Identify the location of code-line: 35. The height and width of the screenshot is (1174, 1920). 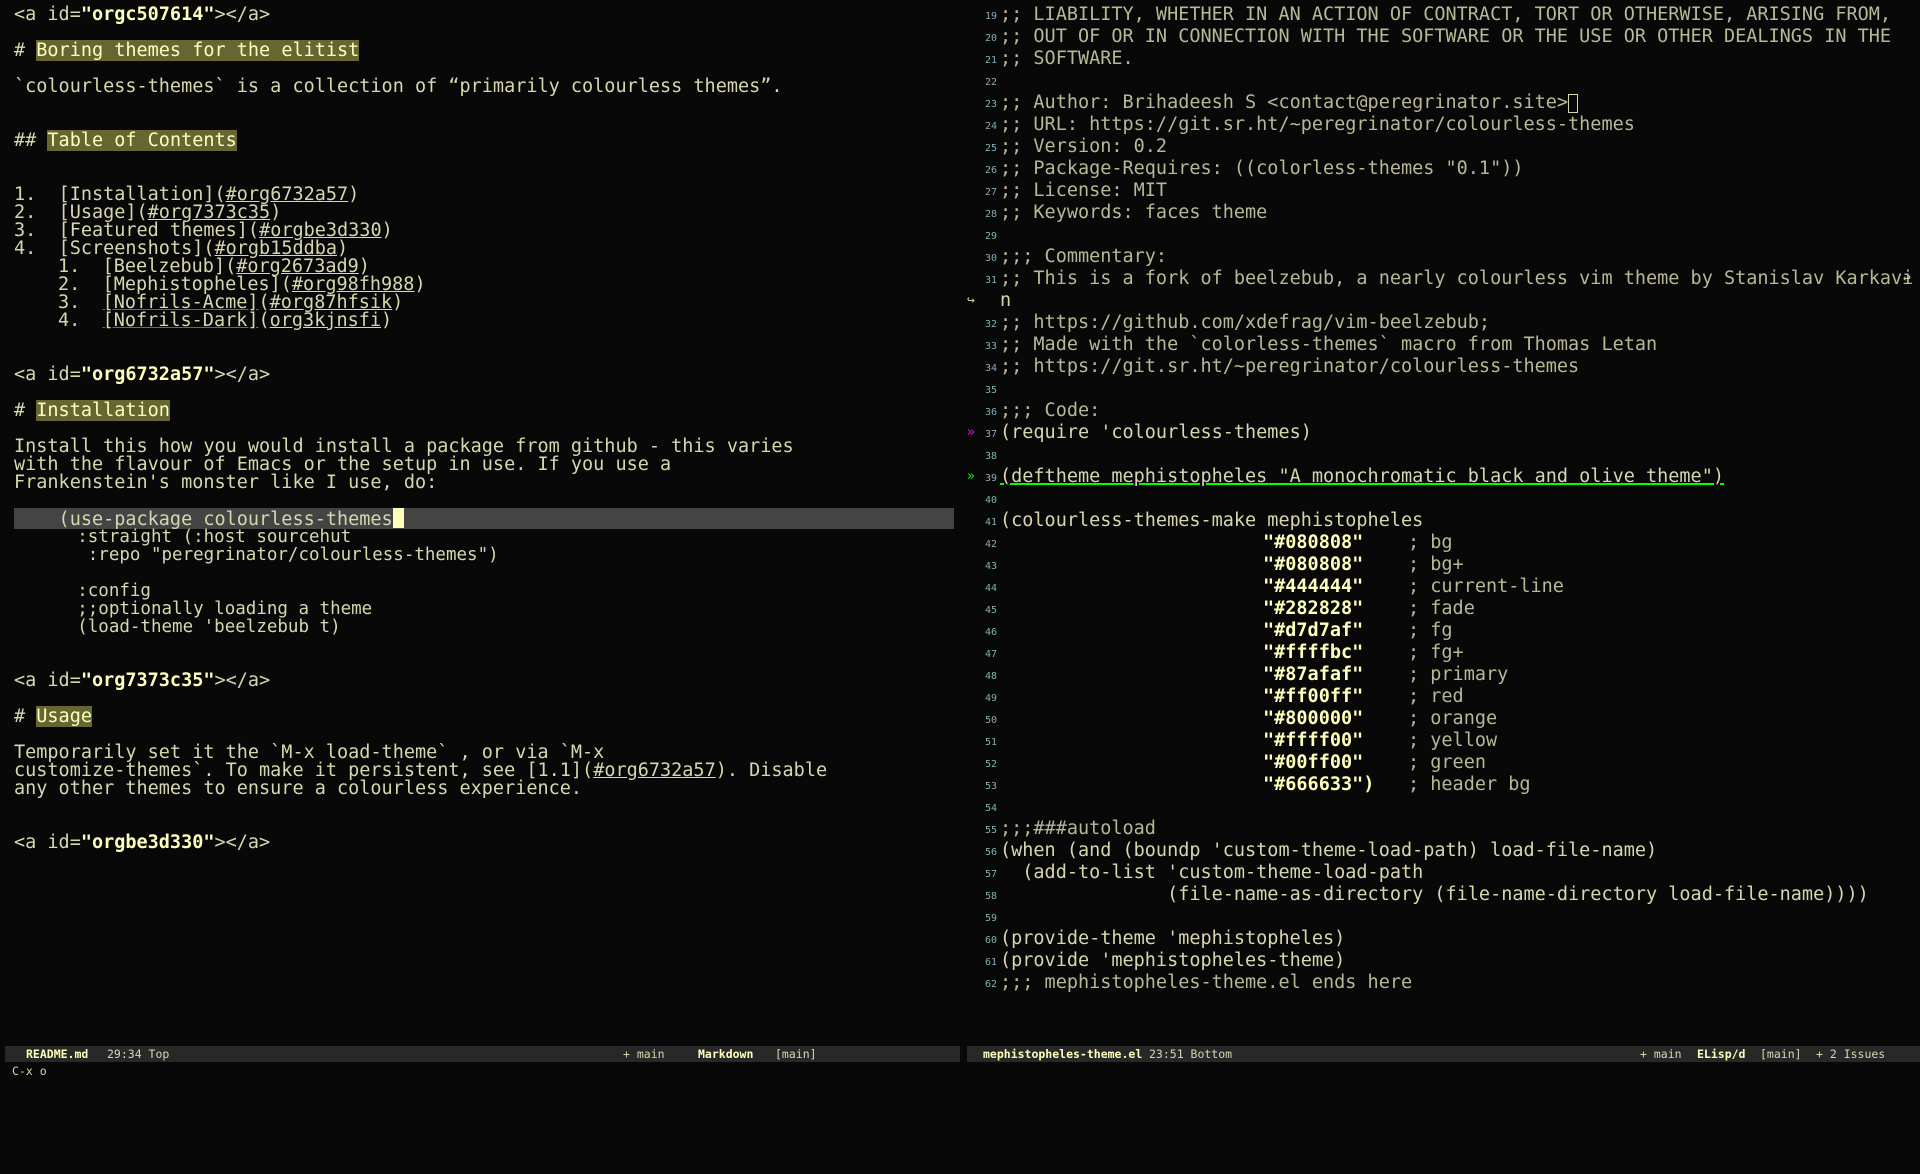
(1443, 389).